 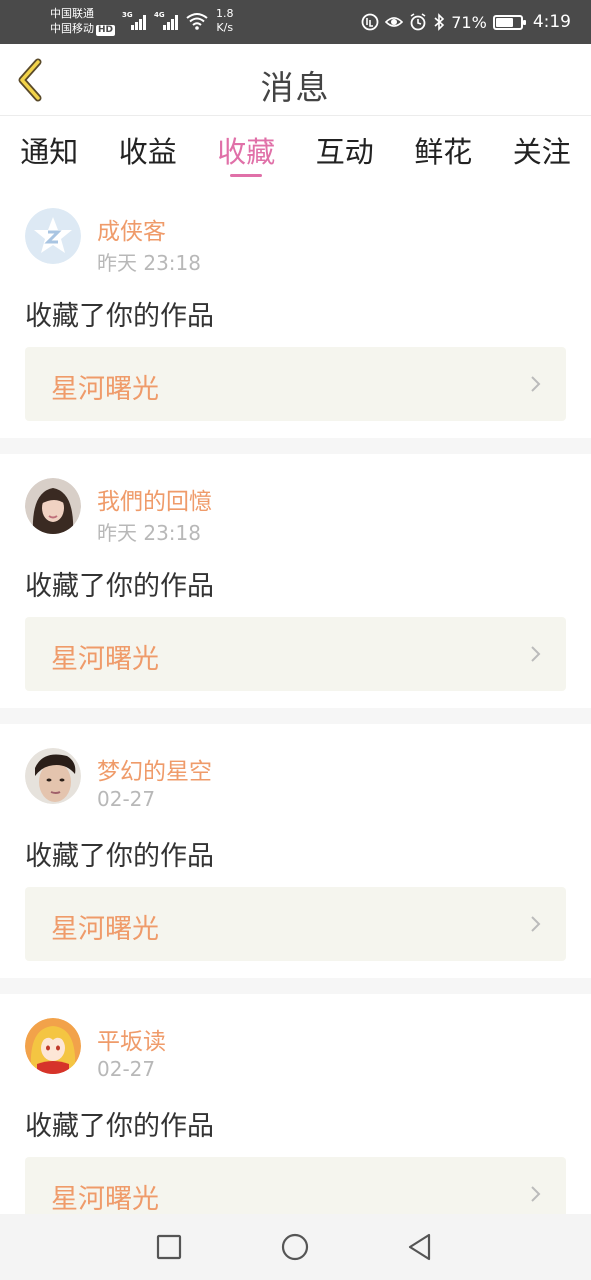 I want to click on hd-badge: HD, so click(x=106, y=30).